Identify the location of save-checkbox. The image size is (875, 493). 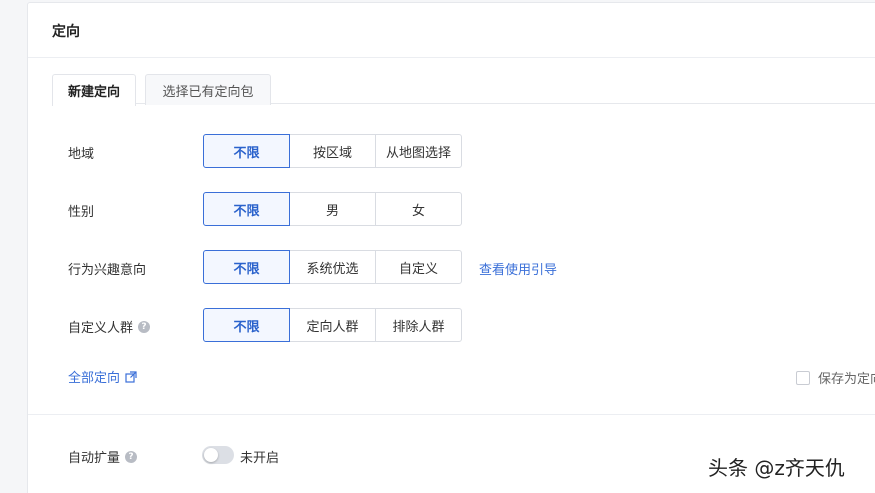
(803, 377).